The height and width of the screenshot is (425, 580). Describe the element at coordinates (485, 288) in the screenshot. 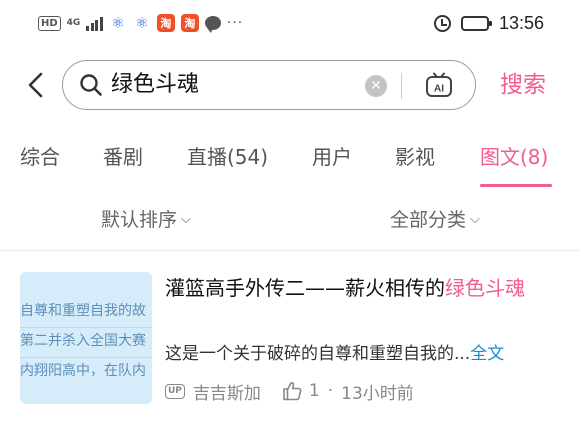

I see `result-title-highlight: 绿色斗魂` at that location.